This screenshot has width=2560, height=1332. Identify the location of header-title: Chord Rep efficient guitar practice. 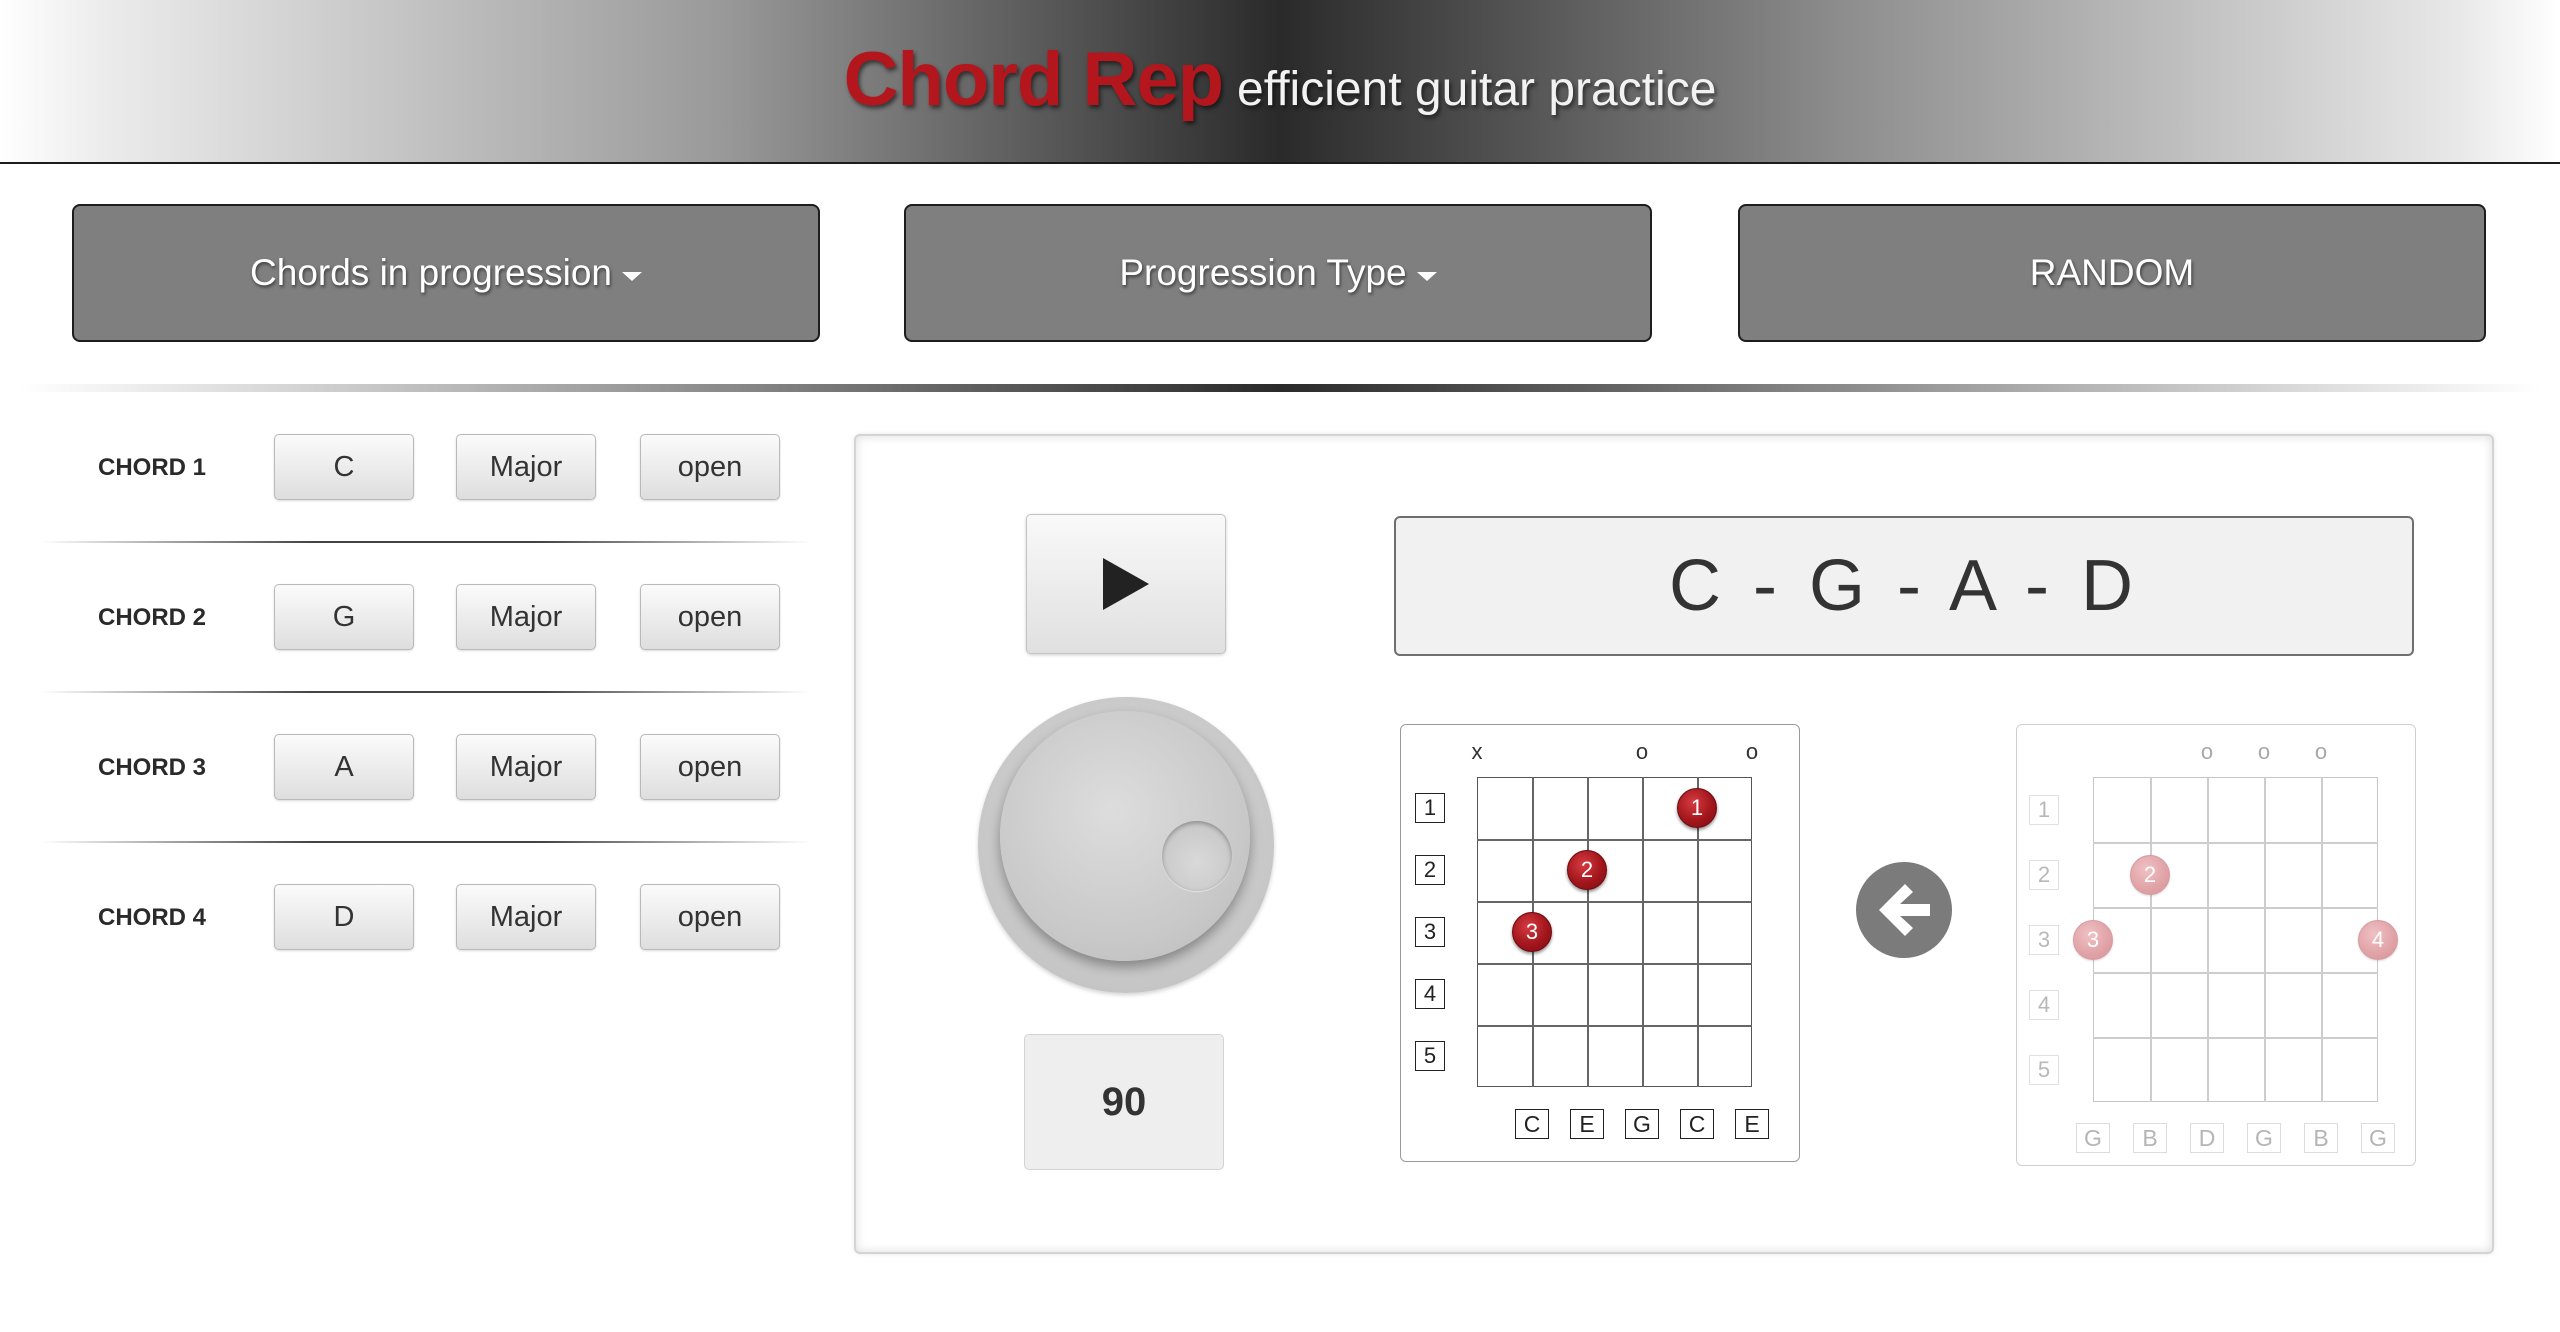
(1280, 79).